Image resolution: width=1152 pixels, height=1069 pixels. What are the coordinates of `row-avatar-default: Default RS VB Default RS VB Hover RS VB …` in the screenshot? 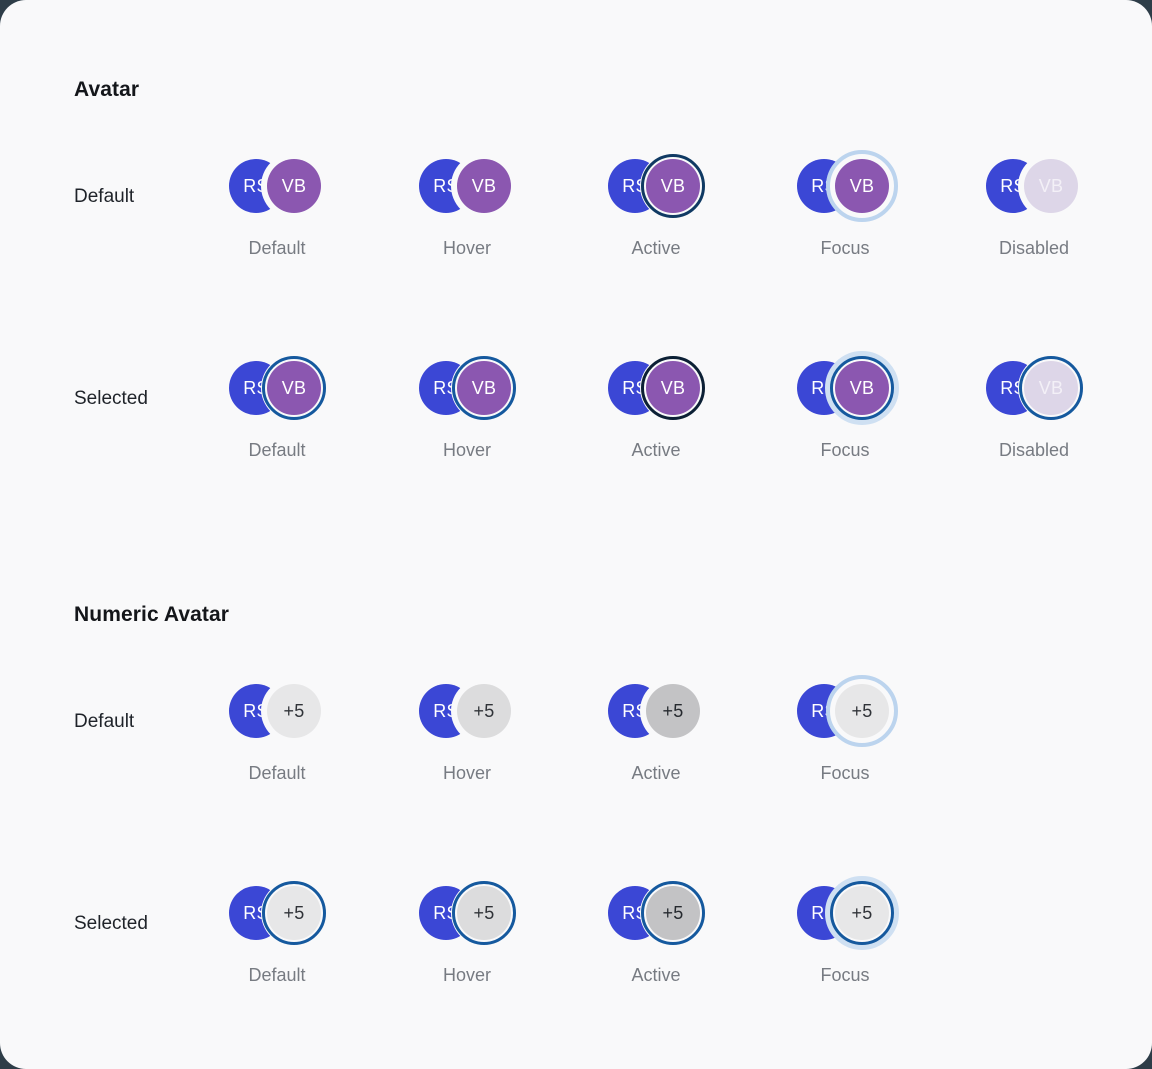 It's located at (576, 205).